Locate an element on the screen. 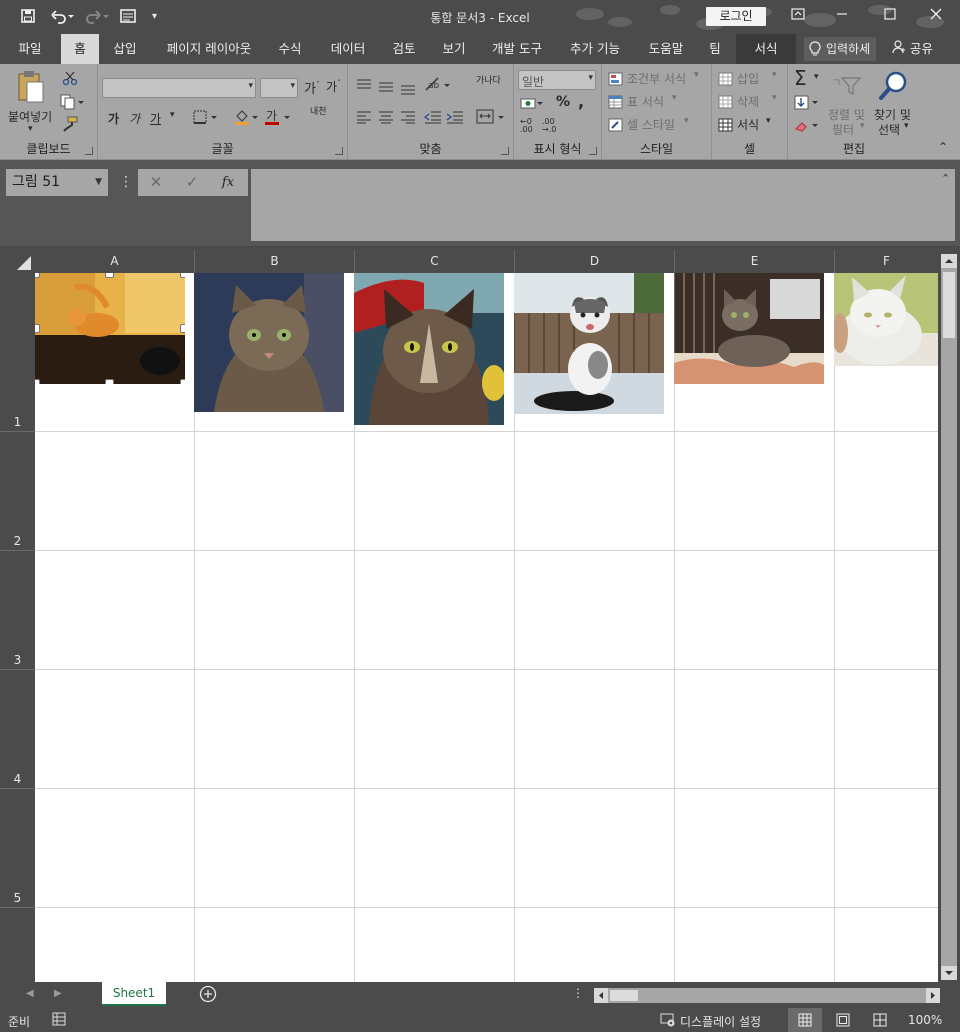 The image size is (960, 1032). insert-dropdown-icon: ▾ is located at coordinates (774, 75).